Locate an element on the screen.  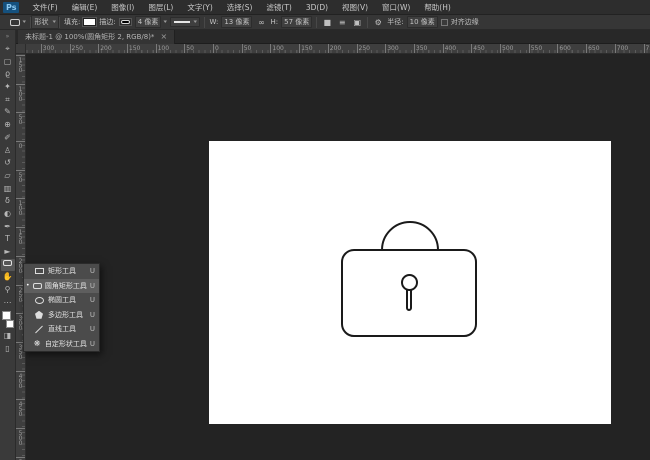
document-tab: 未标题-1 @ 100%(圆角矩形 2, RGB/8)* × is located at coordinates (97, 37).